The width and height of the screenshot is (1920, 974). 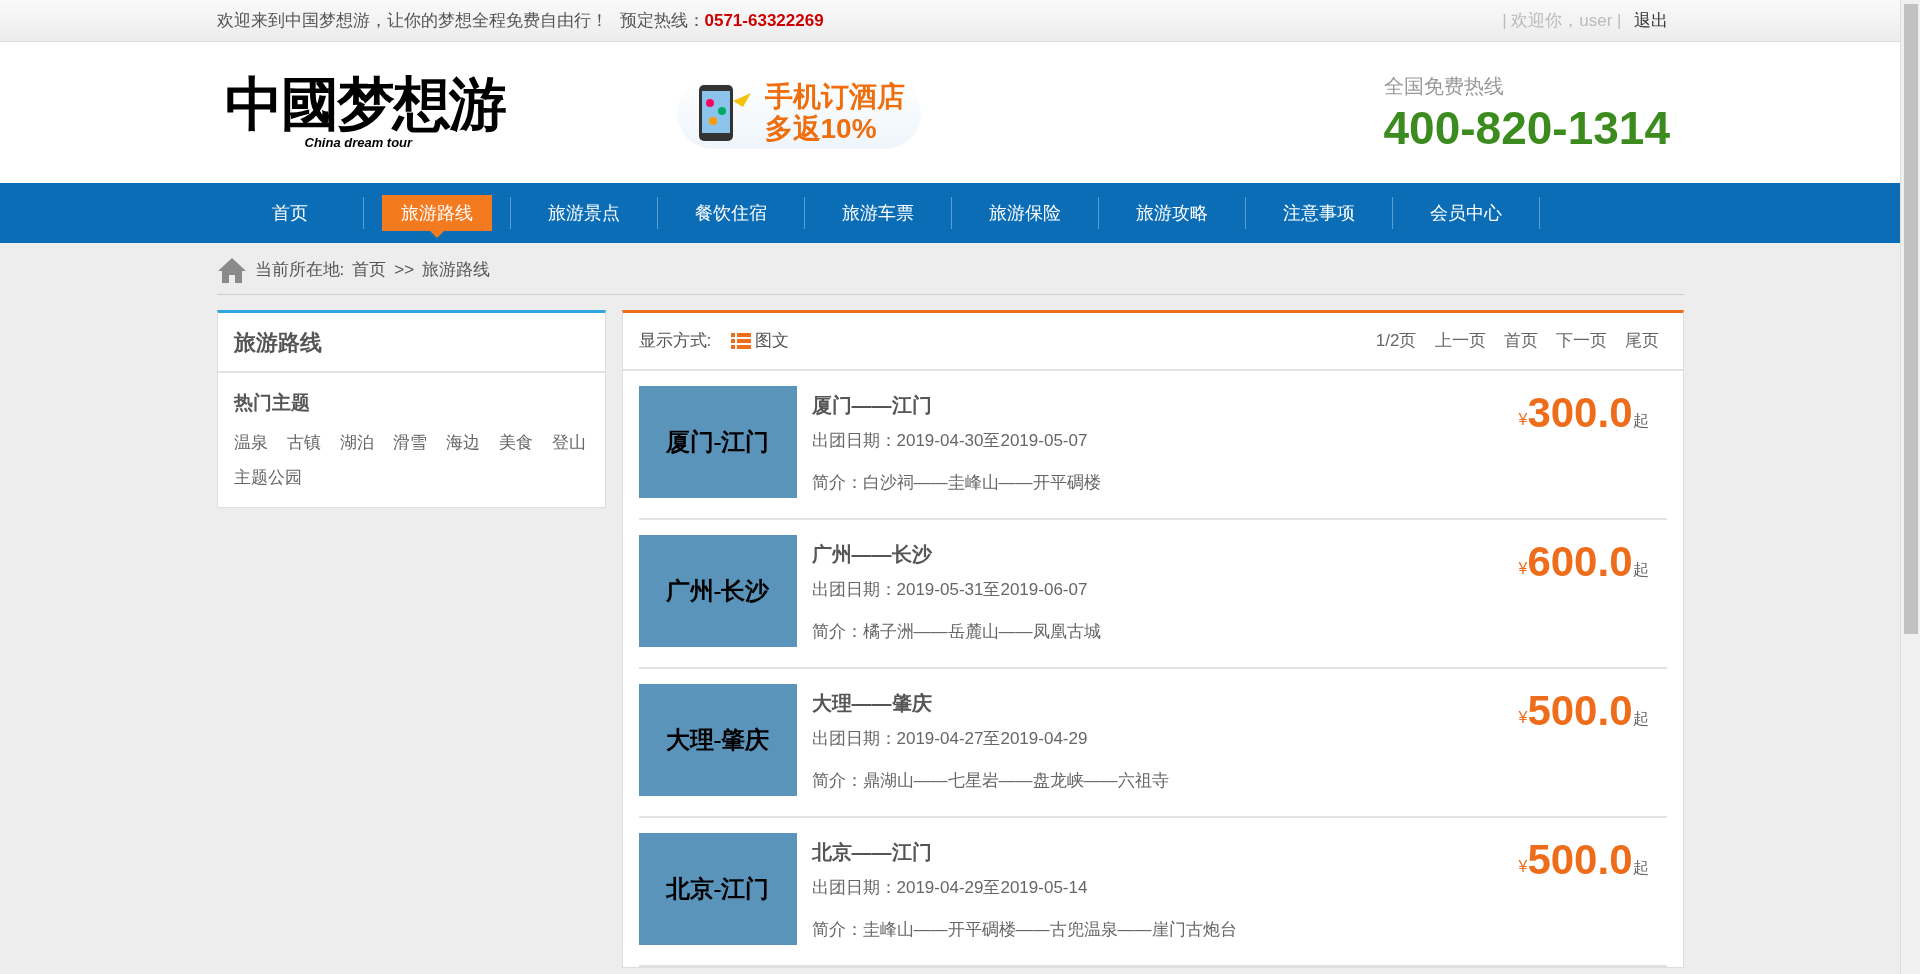 I want to click on breadcrumb-link: 旅游路线, so click(x=456, y=269).